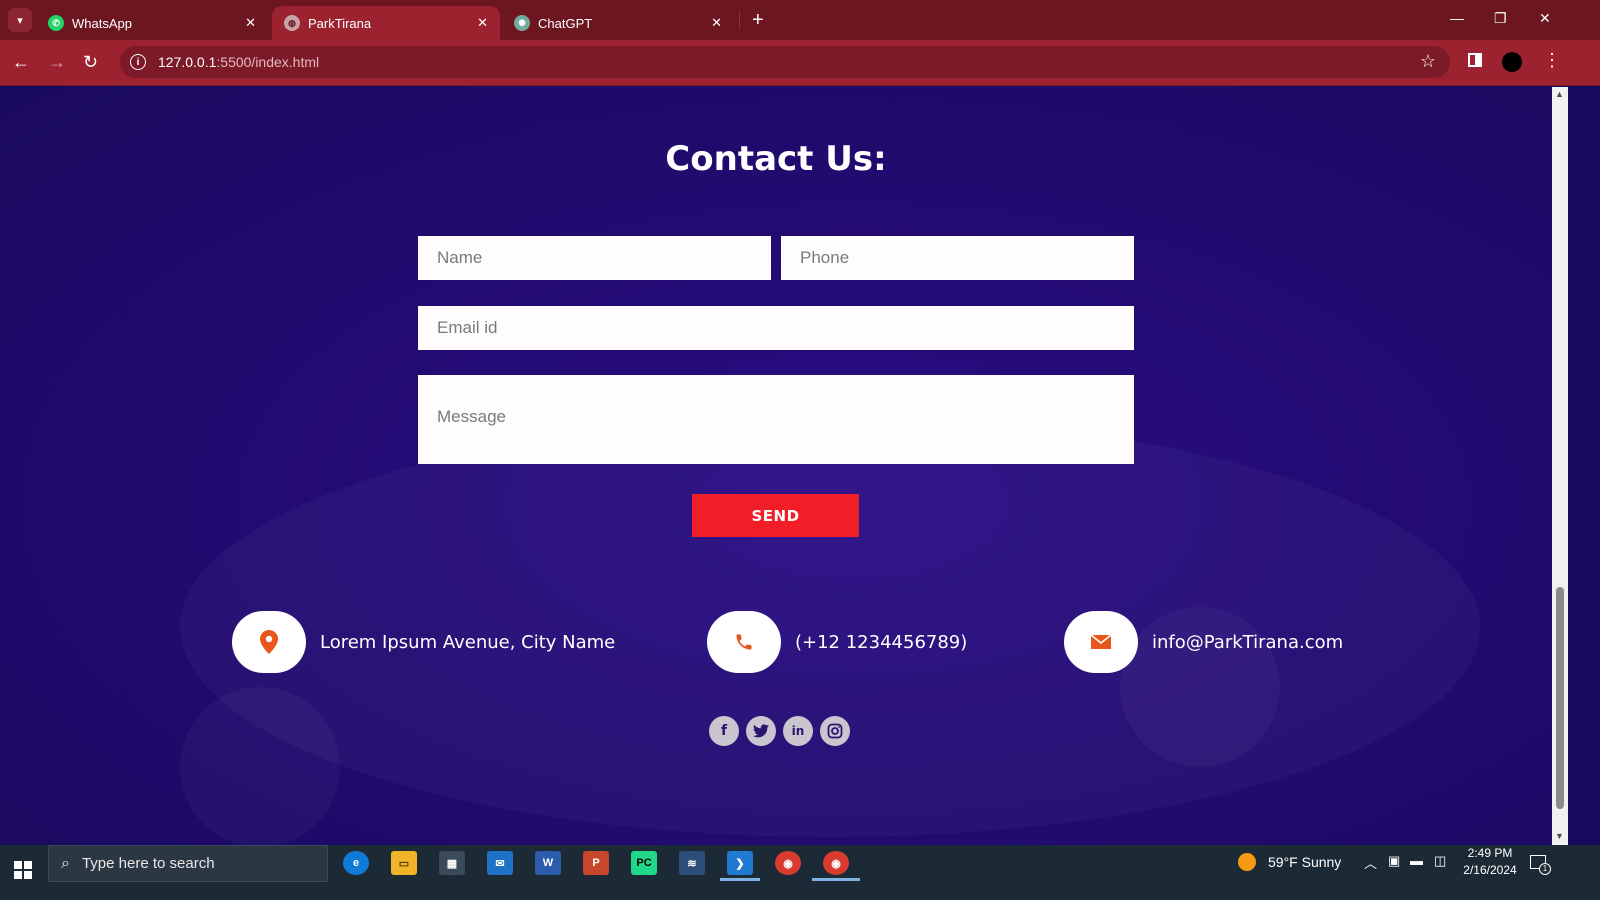  Describe the element at coordinates (739, 20) in the screenshot. I see `tab-separator` at that location.